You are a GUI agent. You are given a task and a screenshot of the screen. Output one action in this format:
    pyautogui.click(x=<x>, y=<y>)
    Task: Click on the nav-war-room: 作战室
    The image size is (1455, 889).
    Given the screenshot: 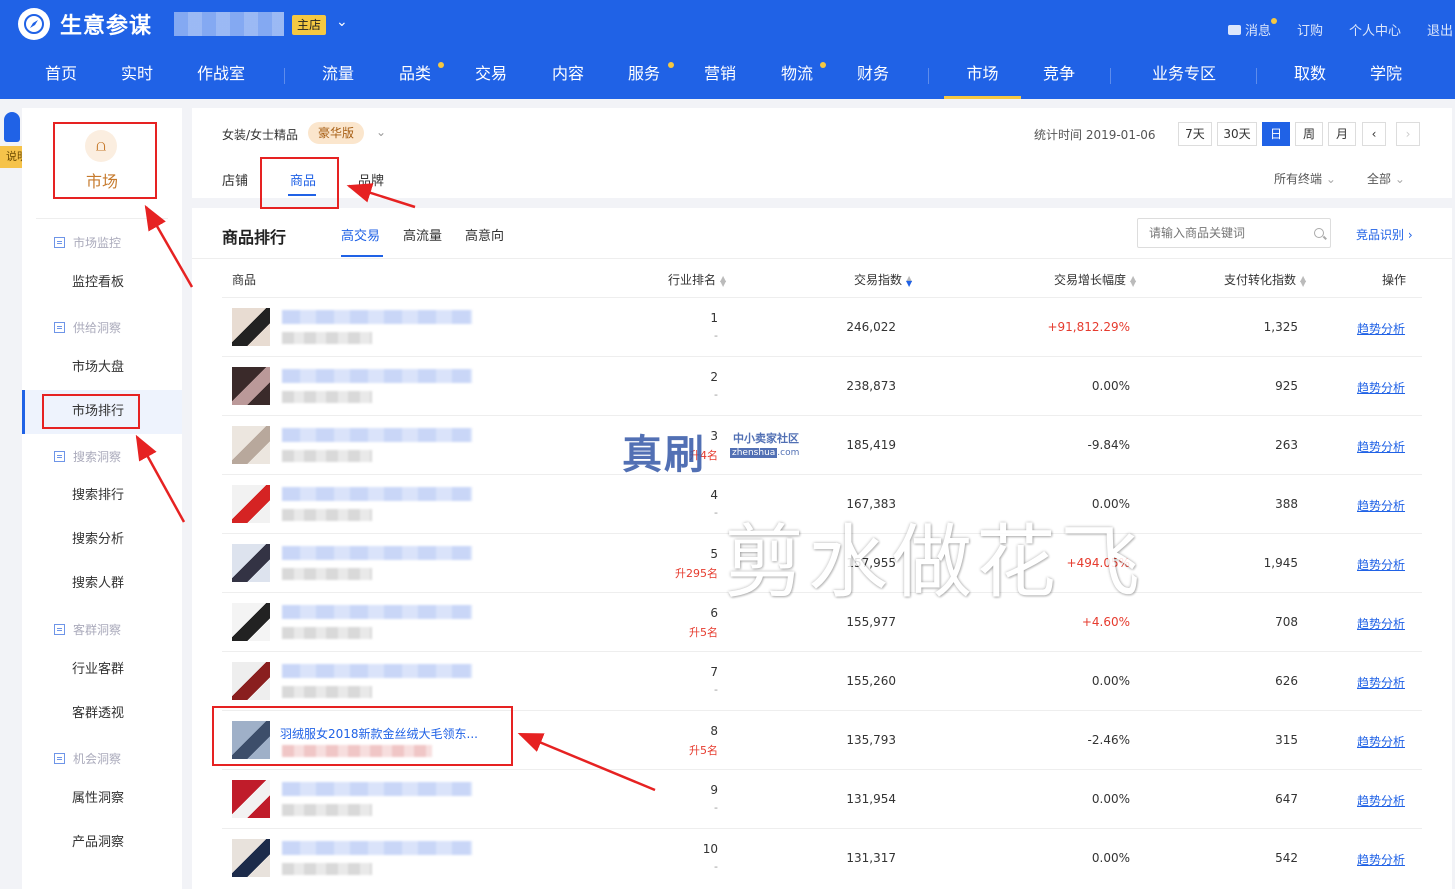 What is the action you would take?
    pyautogui.click(x=221, y=75)
    